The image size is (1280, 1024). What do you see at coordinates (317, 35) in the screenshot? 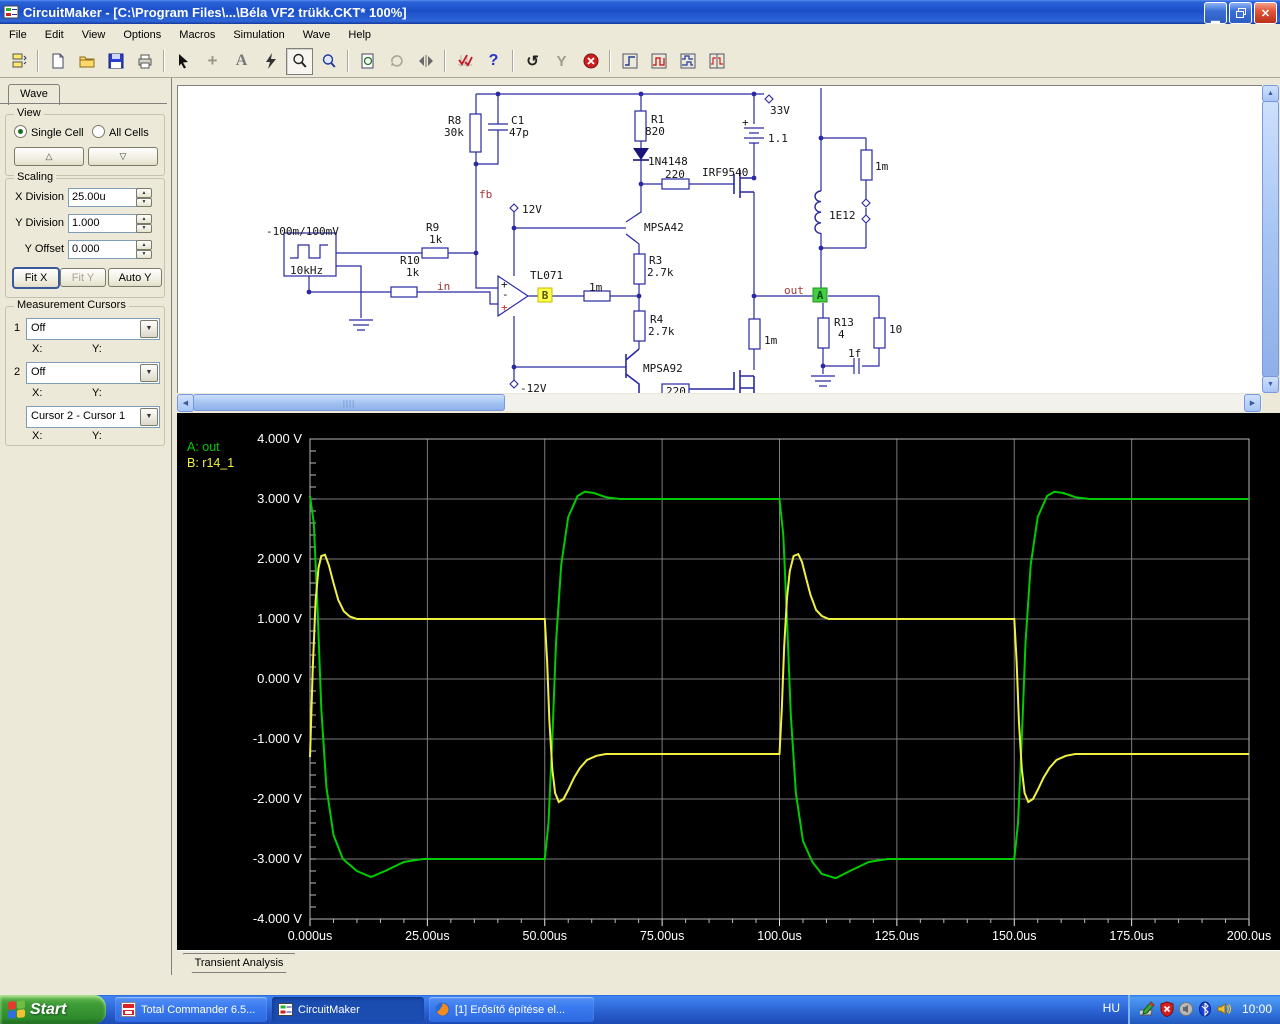
I see `menu-wave: Wave` at bounding box center [317, 35].